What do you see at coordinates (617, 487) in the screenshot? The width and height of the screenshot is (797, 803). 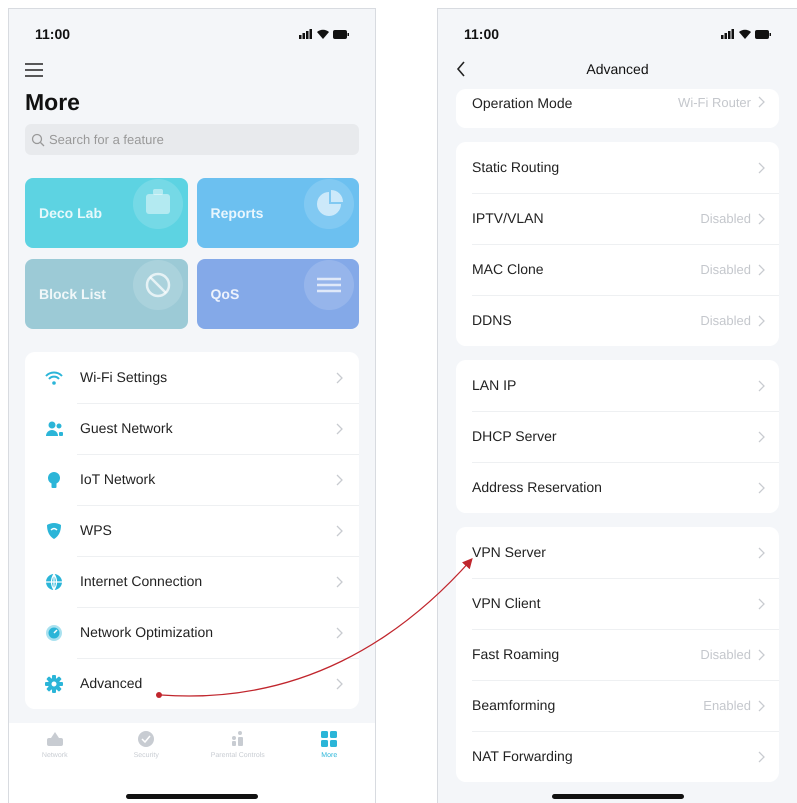 I see `settings-row: Address Reservation` at bounding box center [617, 487].